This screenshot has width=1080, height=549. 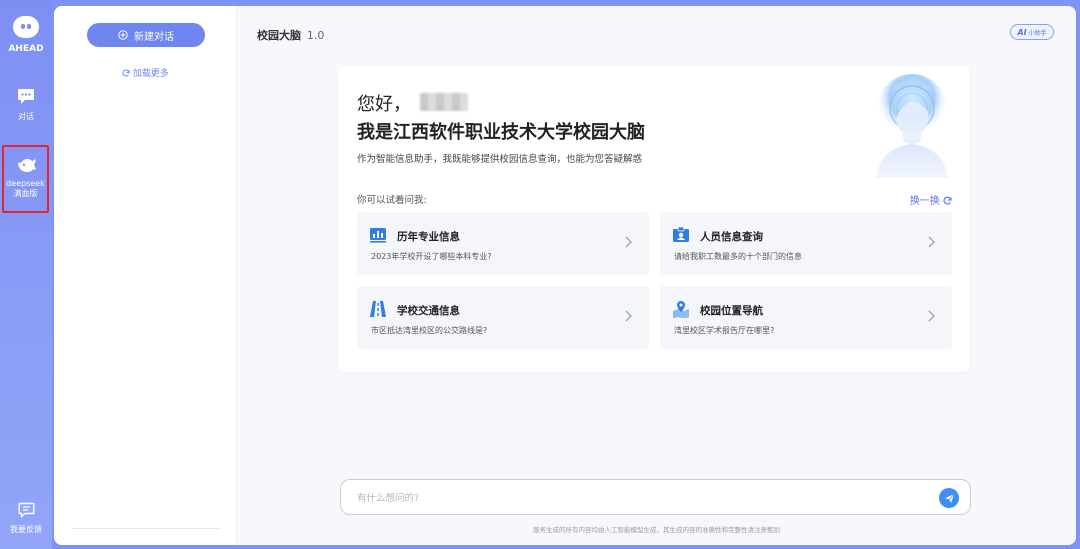 What do you see at coordinates (154, 37) in the screenshot?
I see `new-chat-label: 新建对话` at bounding box center [154, 37].